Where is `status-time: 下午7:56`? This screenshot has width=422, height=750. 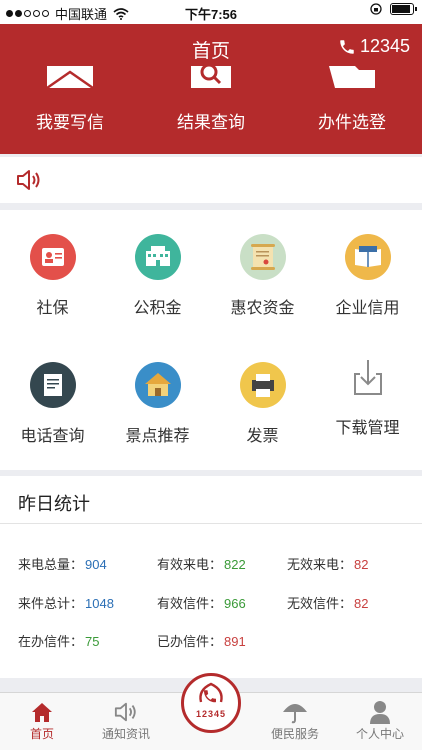
status-time: 下午7:56 is located at coordinates (211, 14).